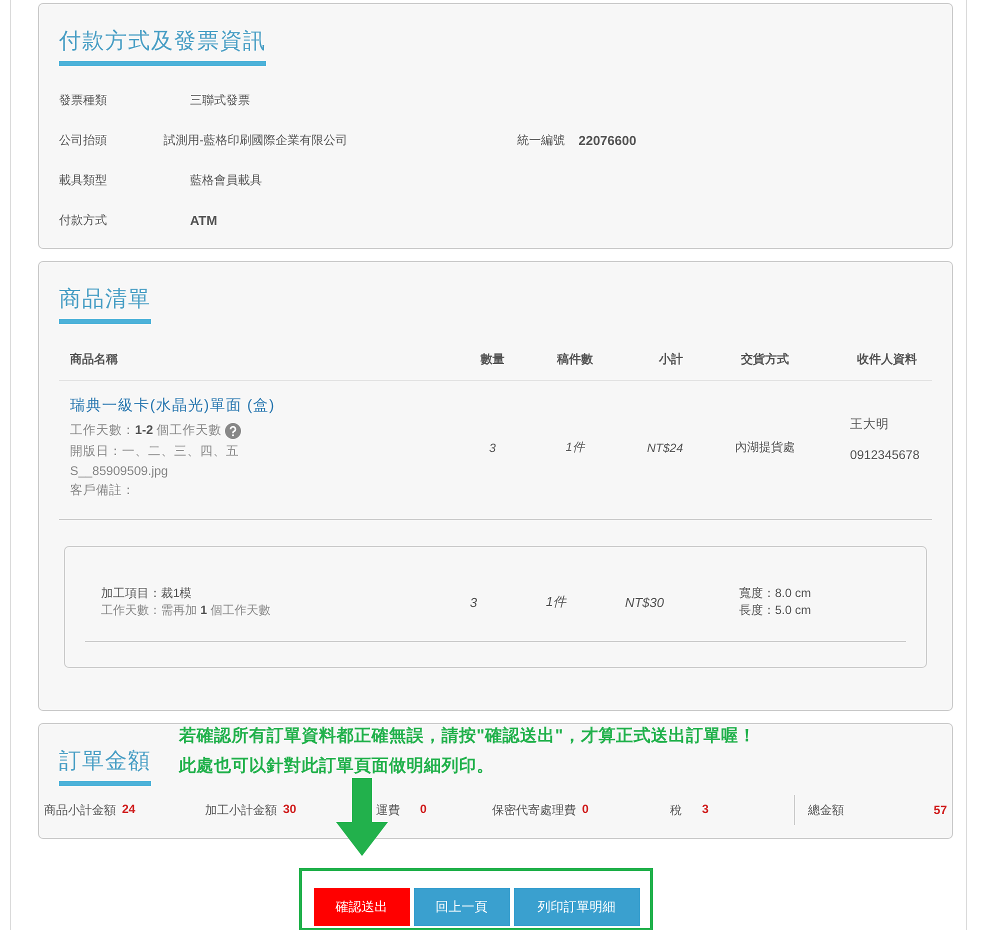 This screenshot has width=989, height=930. What do you see at coordinates (105, 304) in the screenshot?
I see `section-title: 商品清單` at bounding box center [105, 304].